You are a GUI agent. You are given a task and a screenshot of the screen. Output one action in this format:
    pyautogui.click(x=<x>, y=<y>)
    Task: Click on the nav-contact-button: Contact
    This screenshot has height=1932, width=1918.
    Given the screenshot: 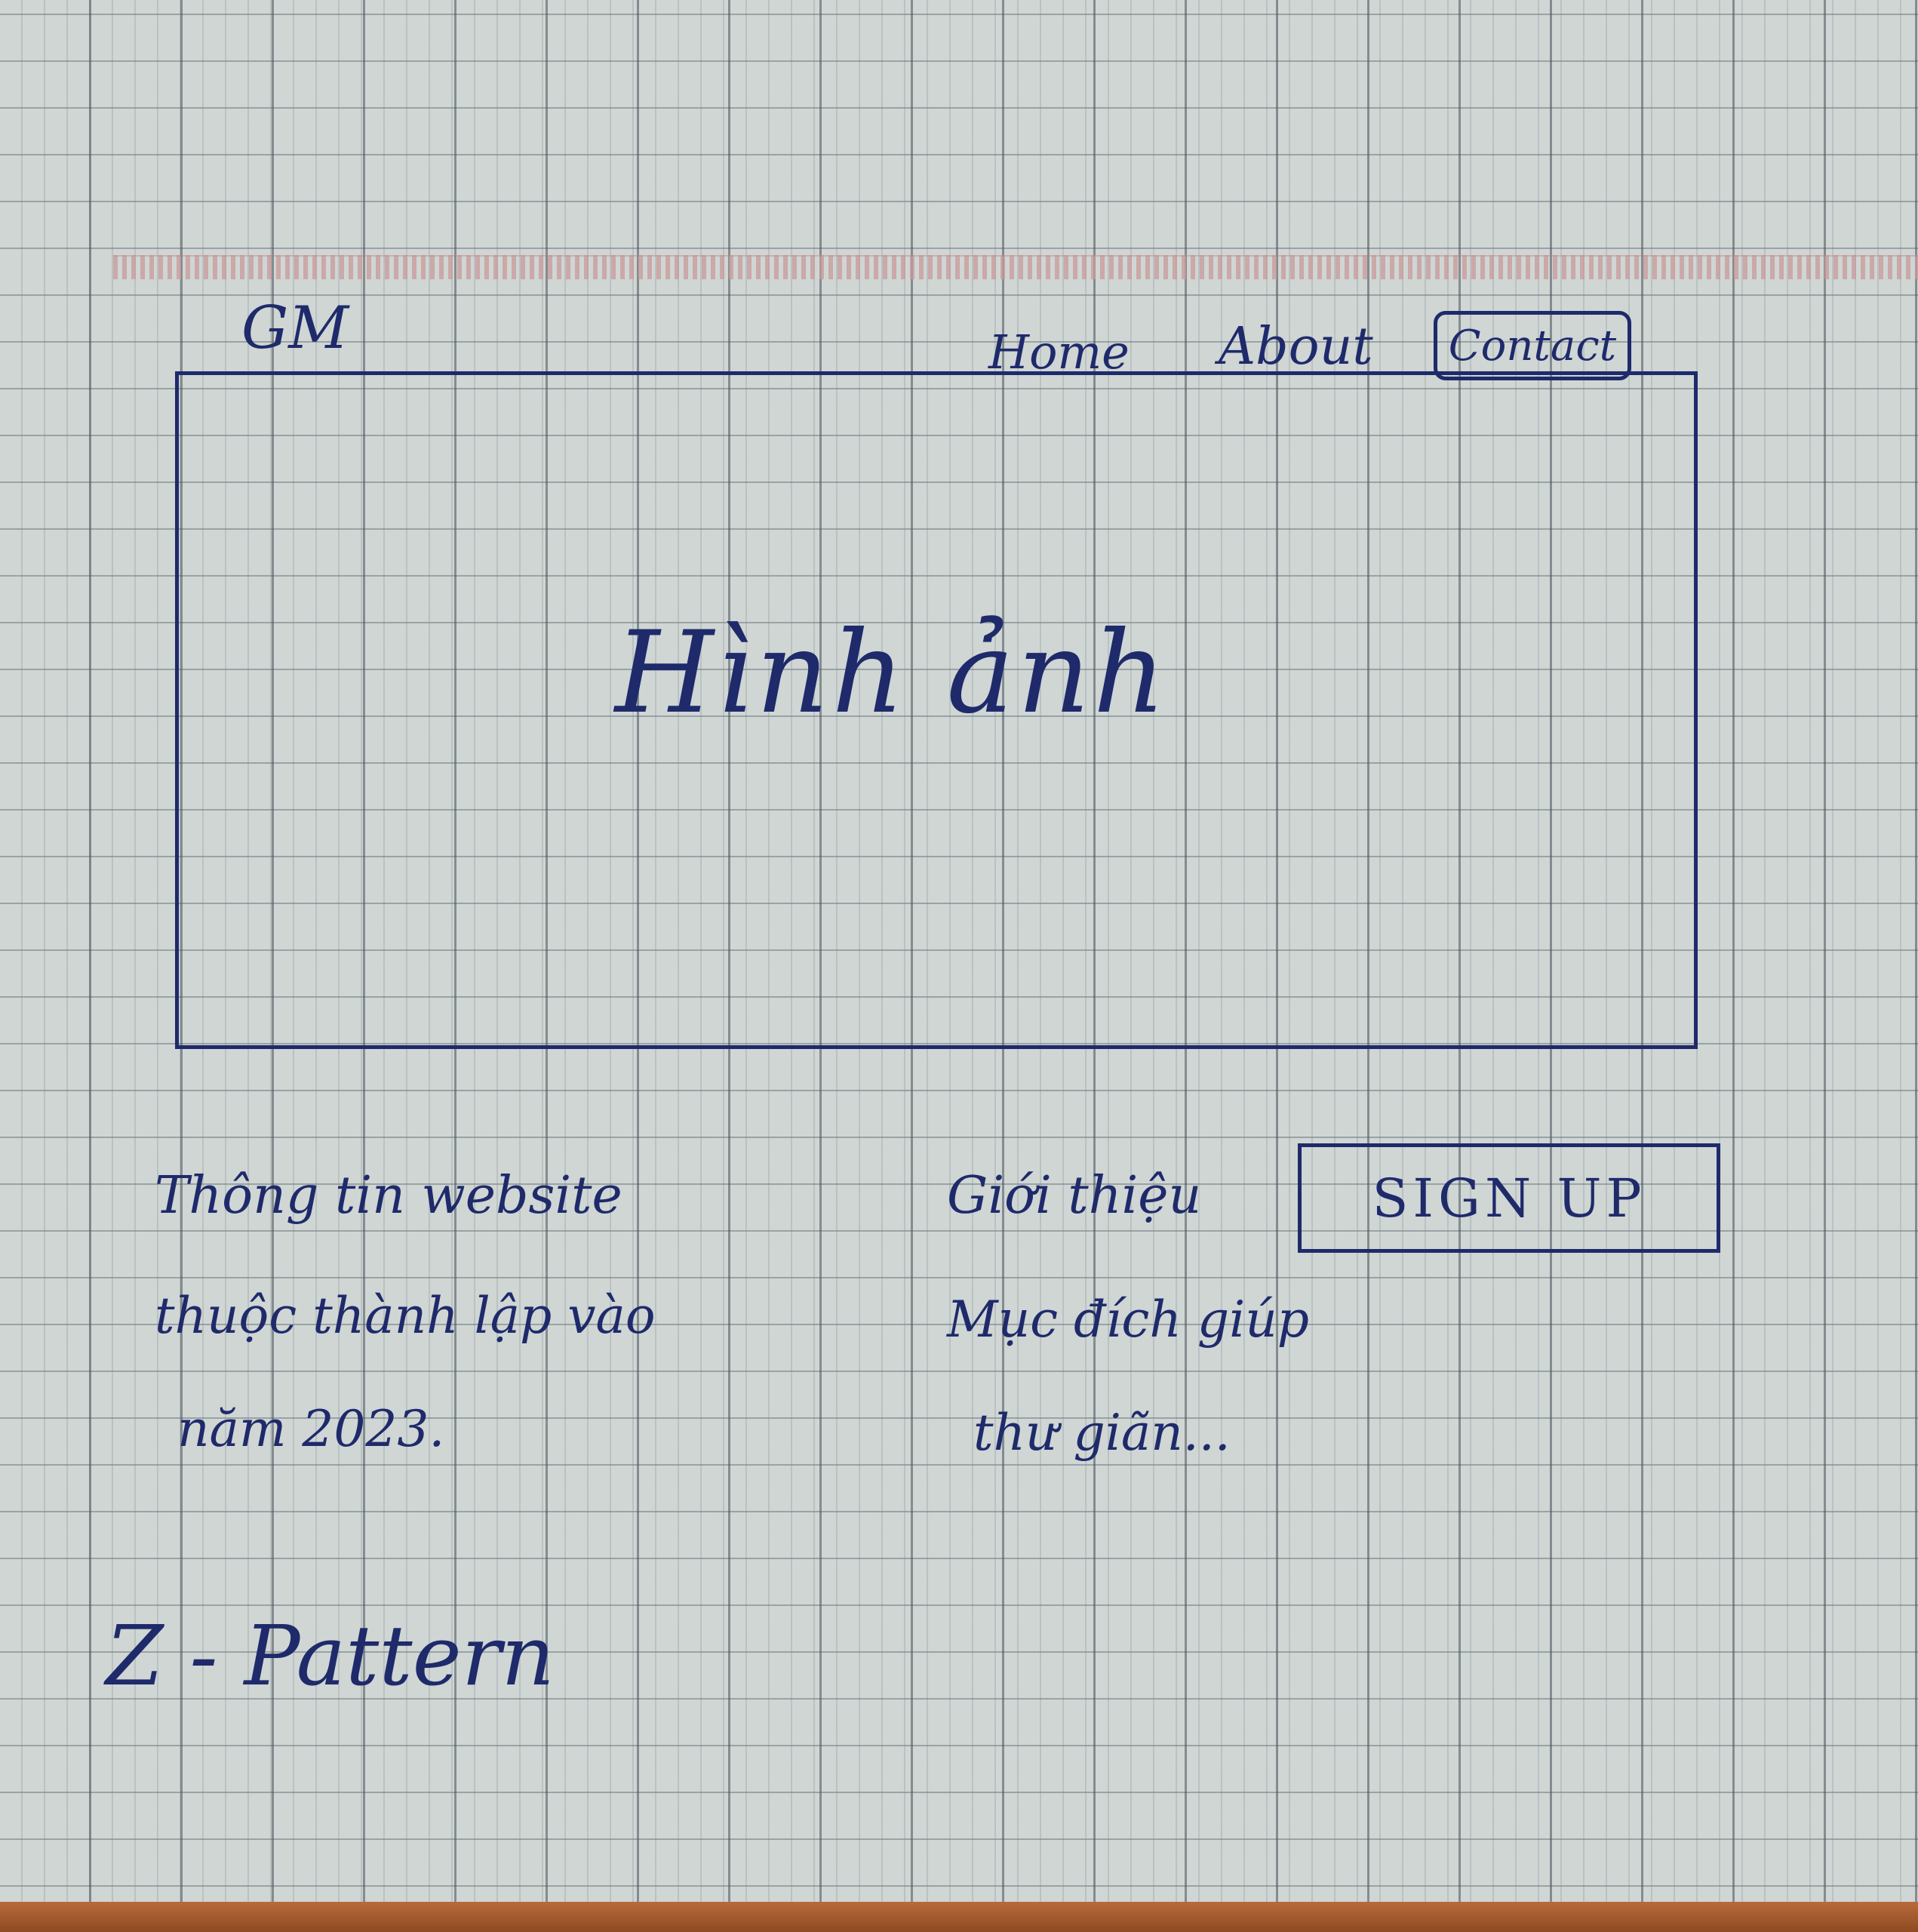 What is the action you would take?
    pyautogui.click(x=1533, y=345)
    